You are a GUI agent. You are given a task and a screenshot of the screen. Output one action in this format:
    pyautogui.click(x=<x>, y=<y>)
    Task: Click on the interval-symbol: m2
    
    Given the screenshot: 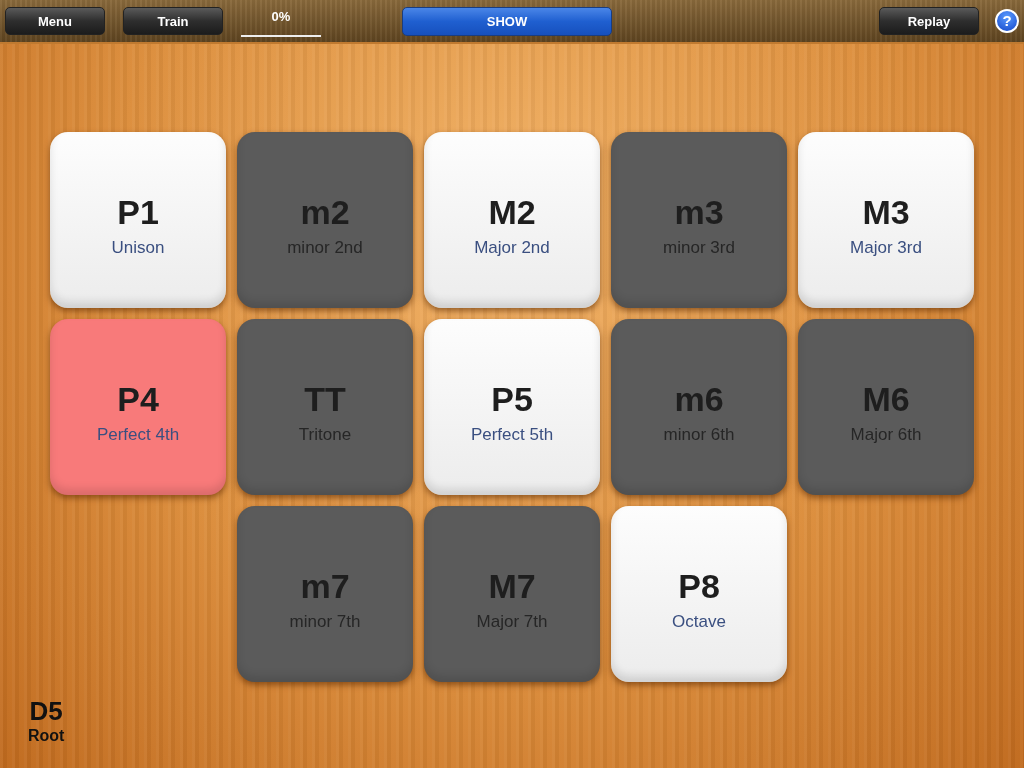 What is the action you would take?
    pyautogui.click(x=325, y=212)
    